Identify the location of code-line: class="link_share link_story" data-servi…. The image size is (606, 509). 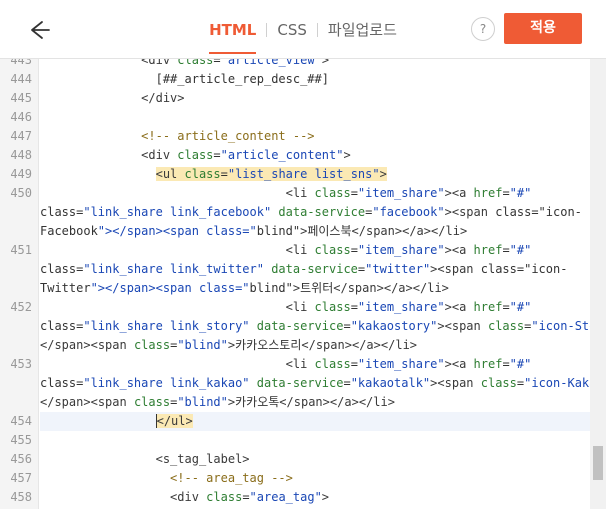
(323, 326).